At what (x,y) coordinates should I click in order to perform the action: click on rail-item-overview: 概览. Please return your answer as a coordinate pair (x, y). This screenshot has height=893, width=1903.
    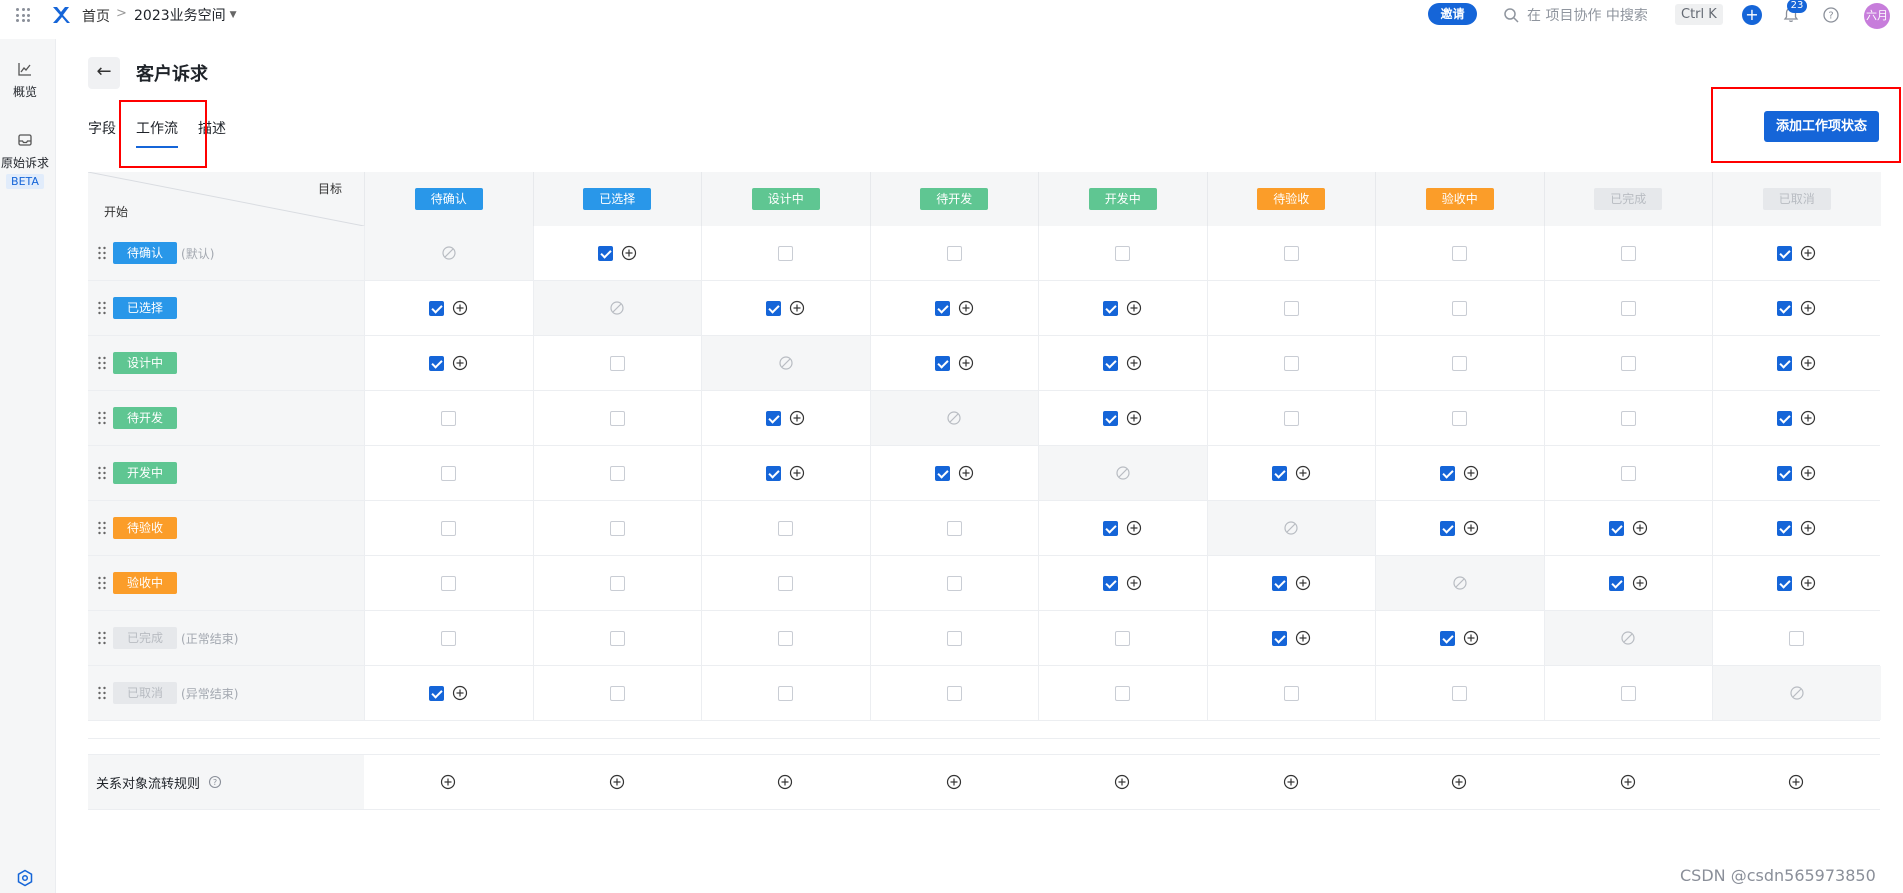
    Looking at the image, I should click on (25, 80).